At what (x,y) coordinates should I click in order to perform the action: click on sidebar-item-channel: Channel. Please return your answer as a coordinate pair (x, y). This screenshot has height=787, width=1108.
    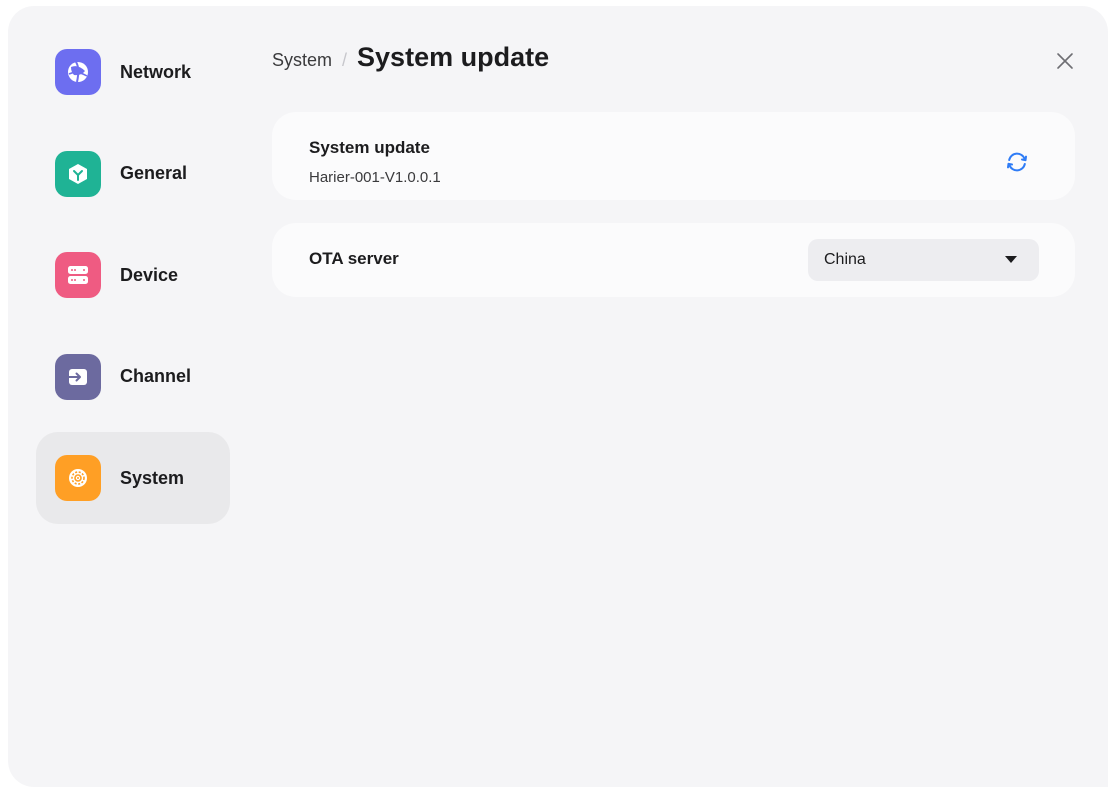
    Looking at the image, I should click on (133, 377).